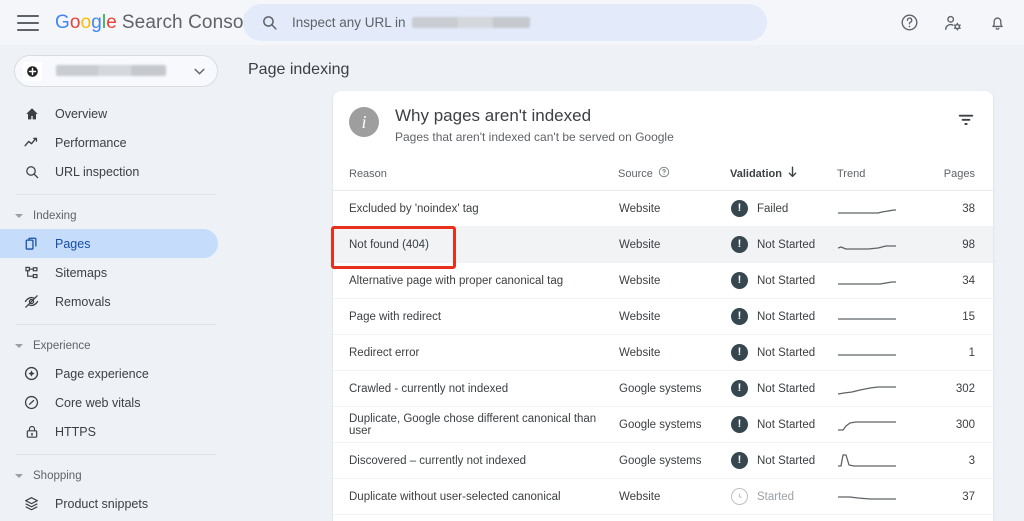  I want to click on url-inspection-search-bar: Inspect any URL in, so click(505, 22).